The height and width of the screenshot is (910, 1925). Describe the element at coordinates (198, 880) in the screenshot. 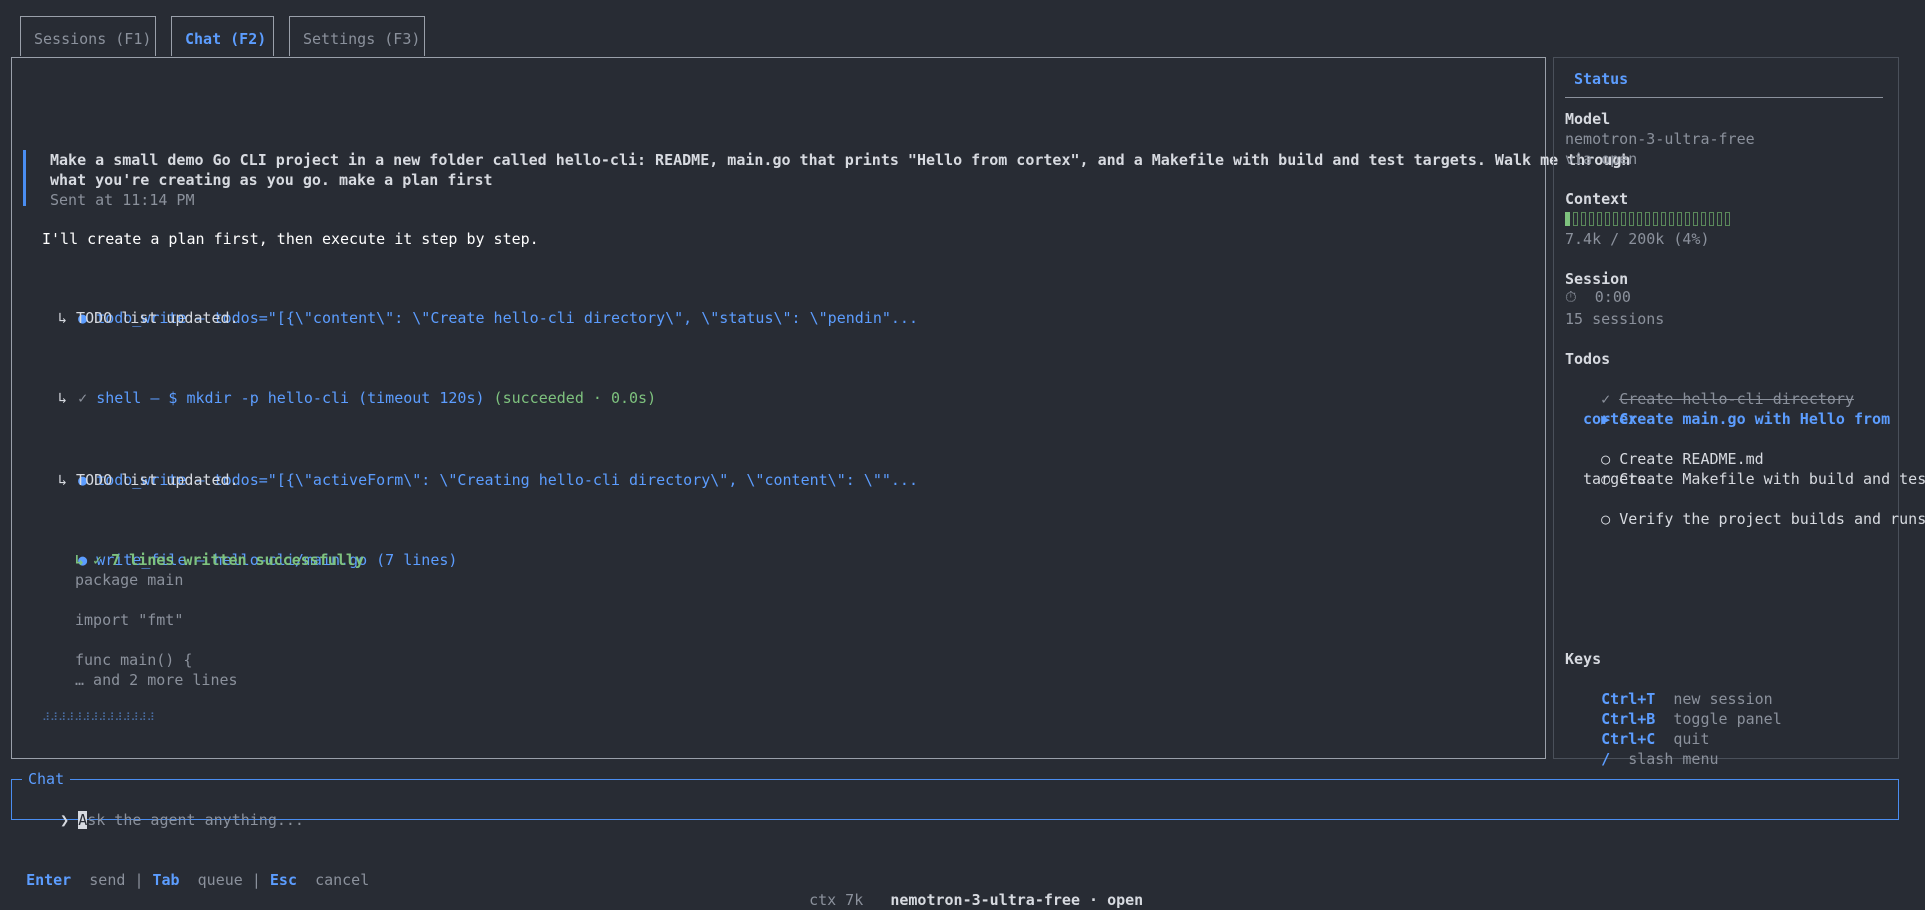

I see `footer-hints: Enter send | Tab queue | Esc cancel` at that location.